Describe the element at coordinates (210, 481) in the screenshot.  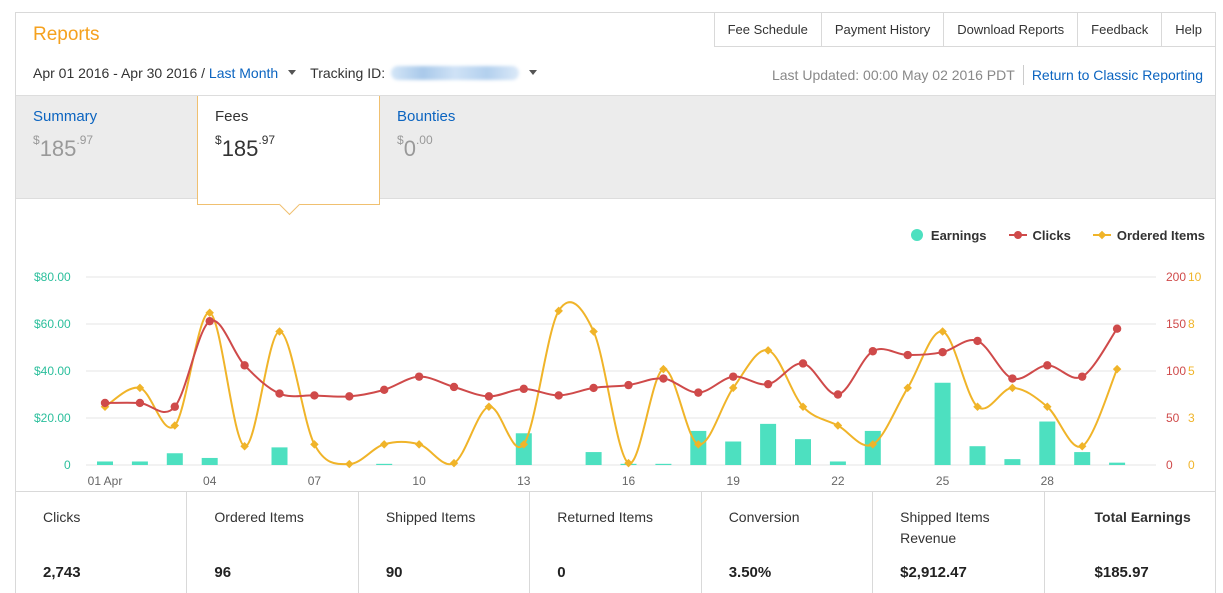
I see `x-axis-tick-label: 04` at that location.